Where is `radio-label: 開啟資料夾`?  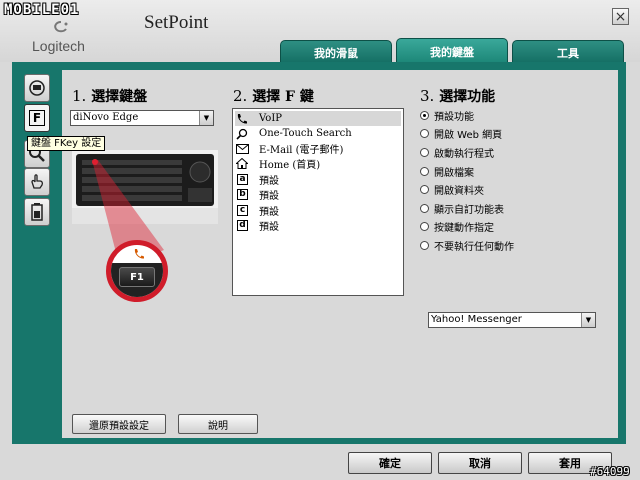 radio-label: 開啟資料夾 is located at coordinates (459, 191).